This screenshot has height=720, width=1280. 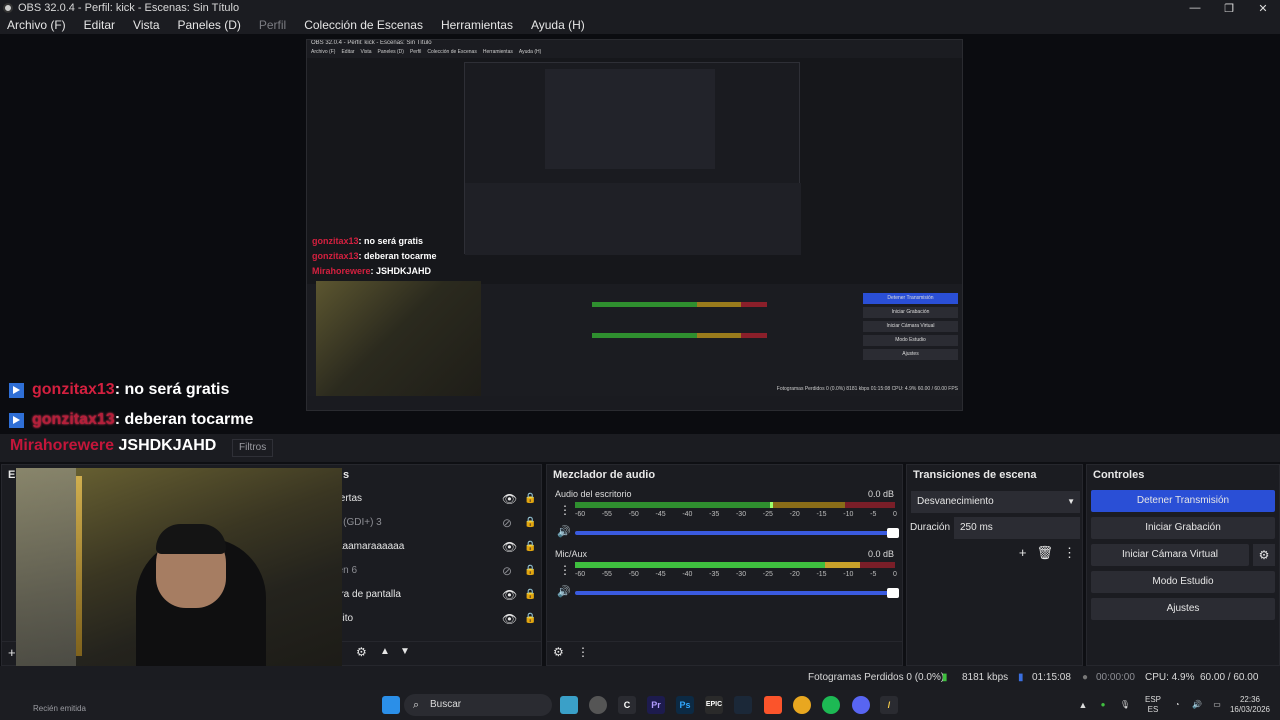 What do you see at coordinates (831, 705) in the screenshot?
I see `spotify-icon` at bounding box center [831, 705].